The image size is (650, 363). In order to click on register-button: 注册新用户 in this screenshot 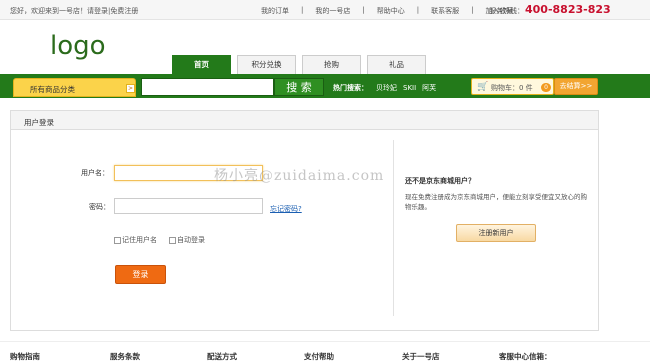, I will do `click(496, 233)`.